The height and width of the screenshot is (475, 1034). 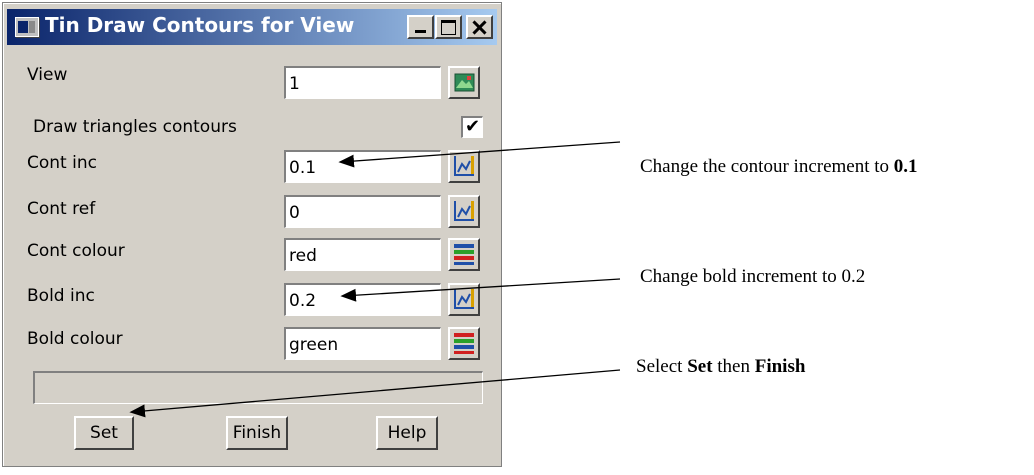 What do you see at coordinates (479, 154) in the screenshot?
I see `cont-inc-arrow` at bounding box center [479, 154].